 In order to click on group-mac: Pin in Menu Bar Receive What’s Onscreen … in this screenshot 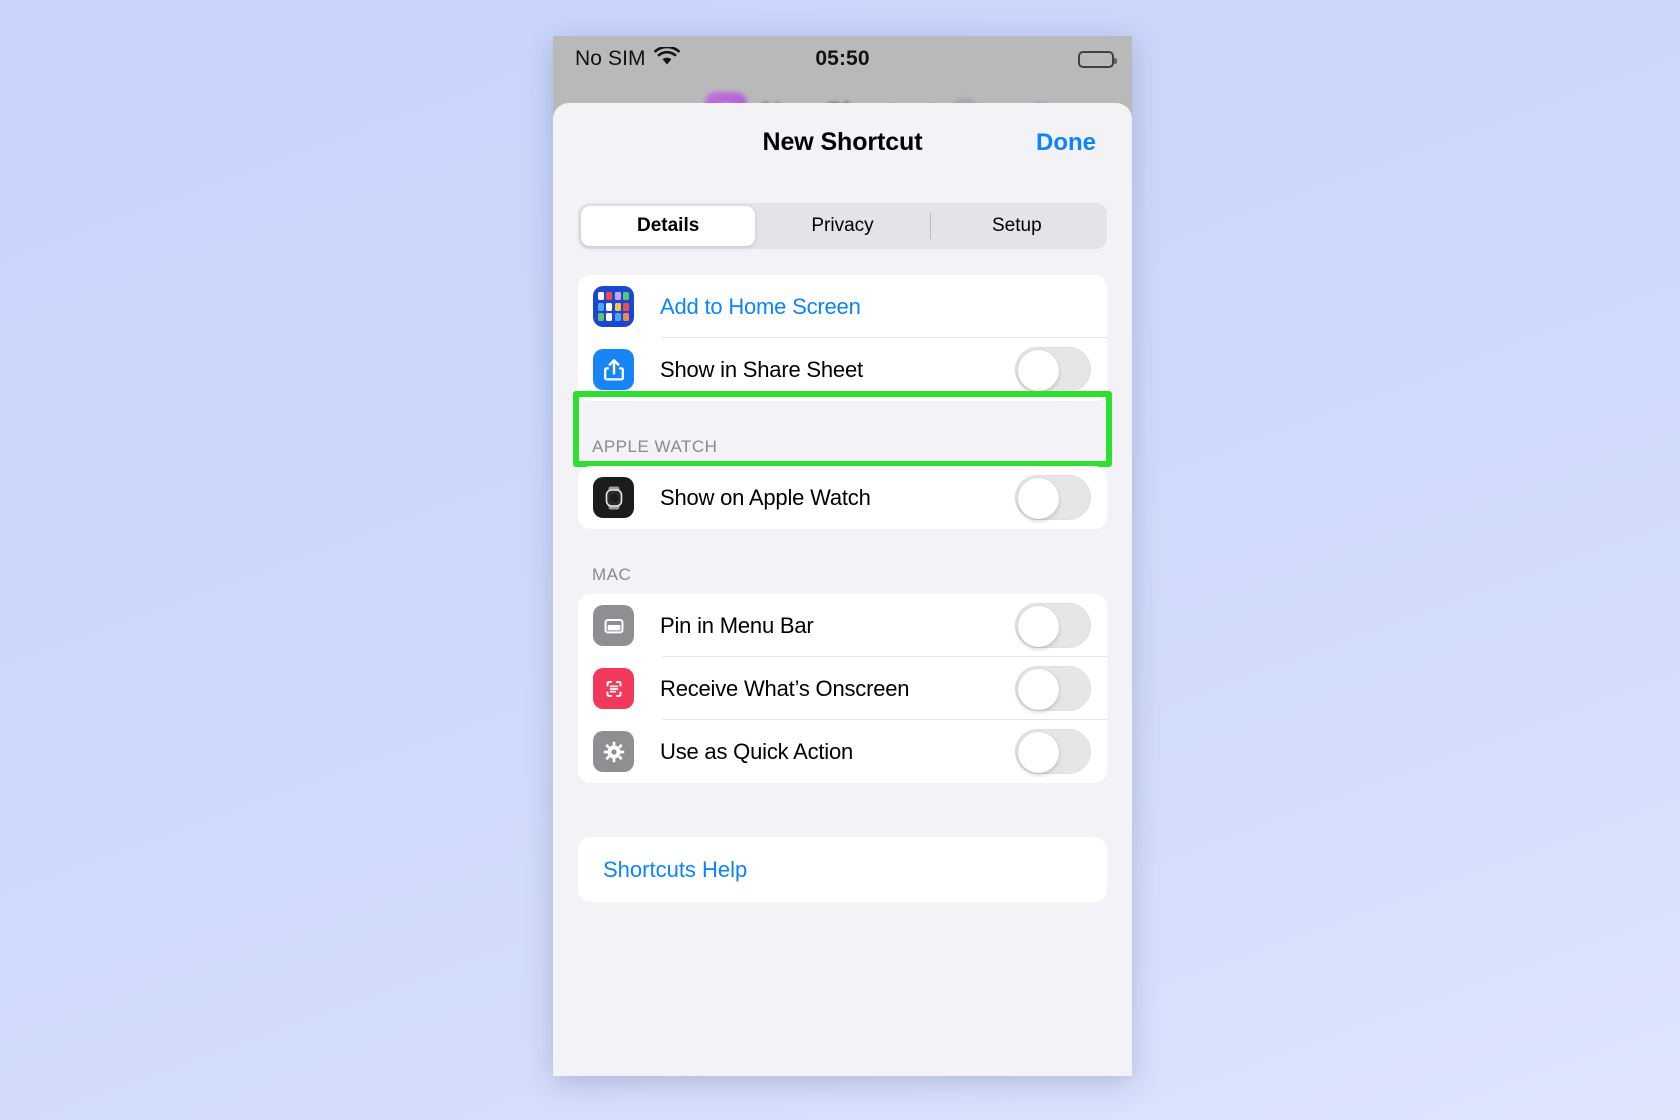, I will do `click(842, 688)`.